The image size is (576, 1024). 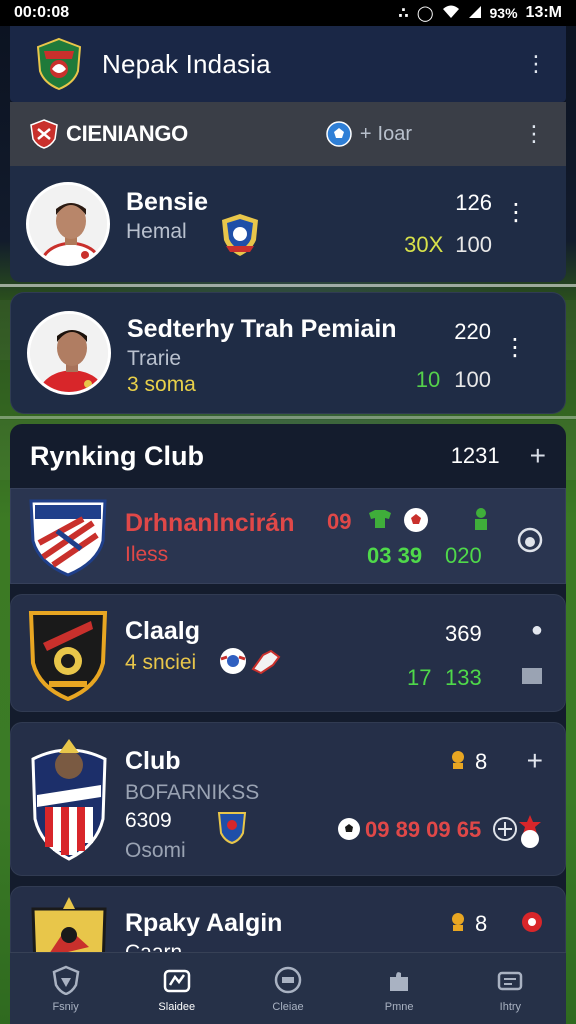 I want to click on nav-item-puzzle: Pmne, so click(x=399, y=989).